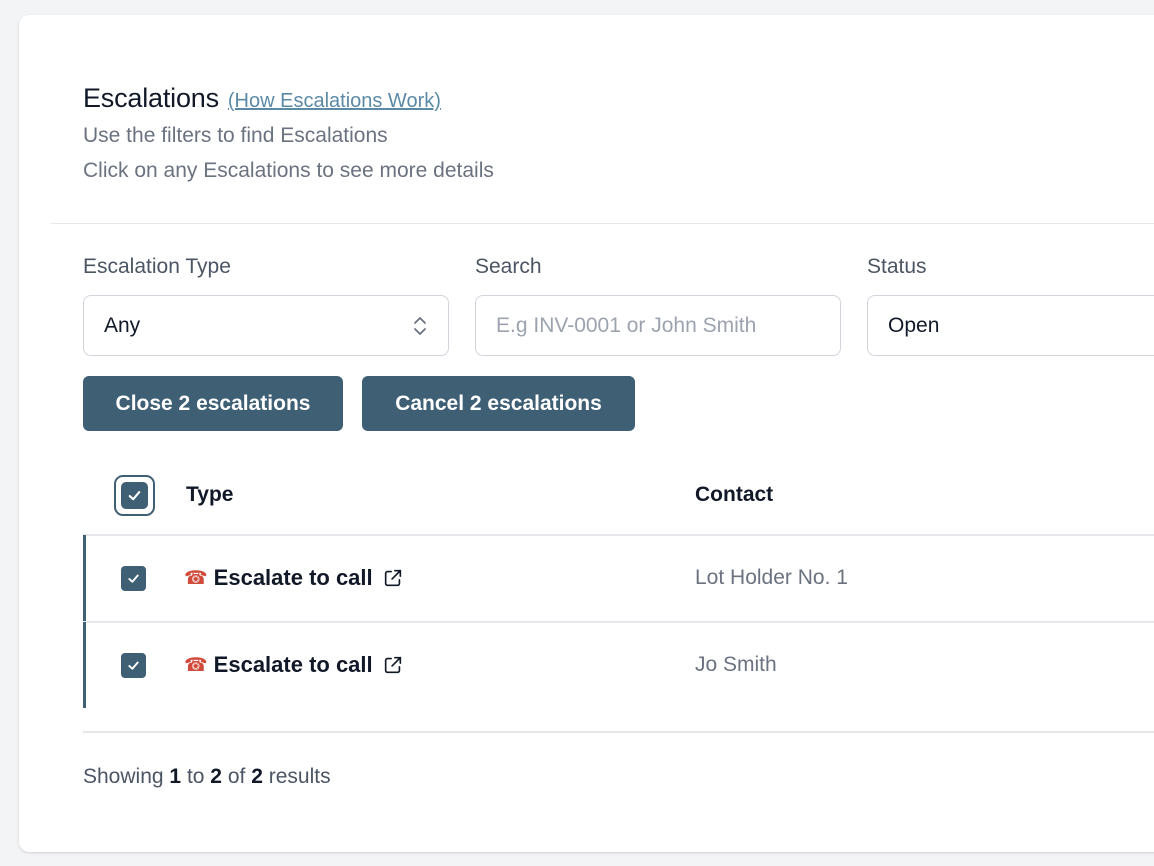 The image size is (1154, 866). Describe the element at coordinates (771, 577) in the screenshot. I see `contact-cell: Lot Holder No. 1` at that location.